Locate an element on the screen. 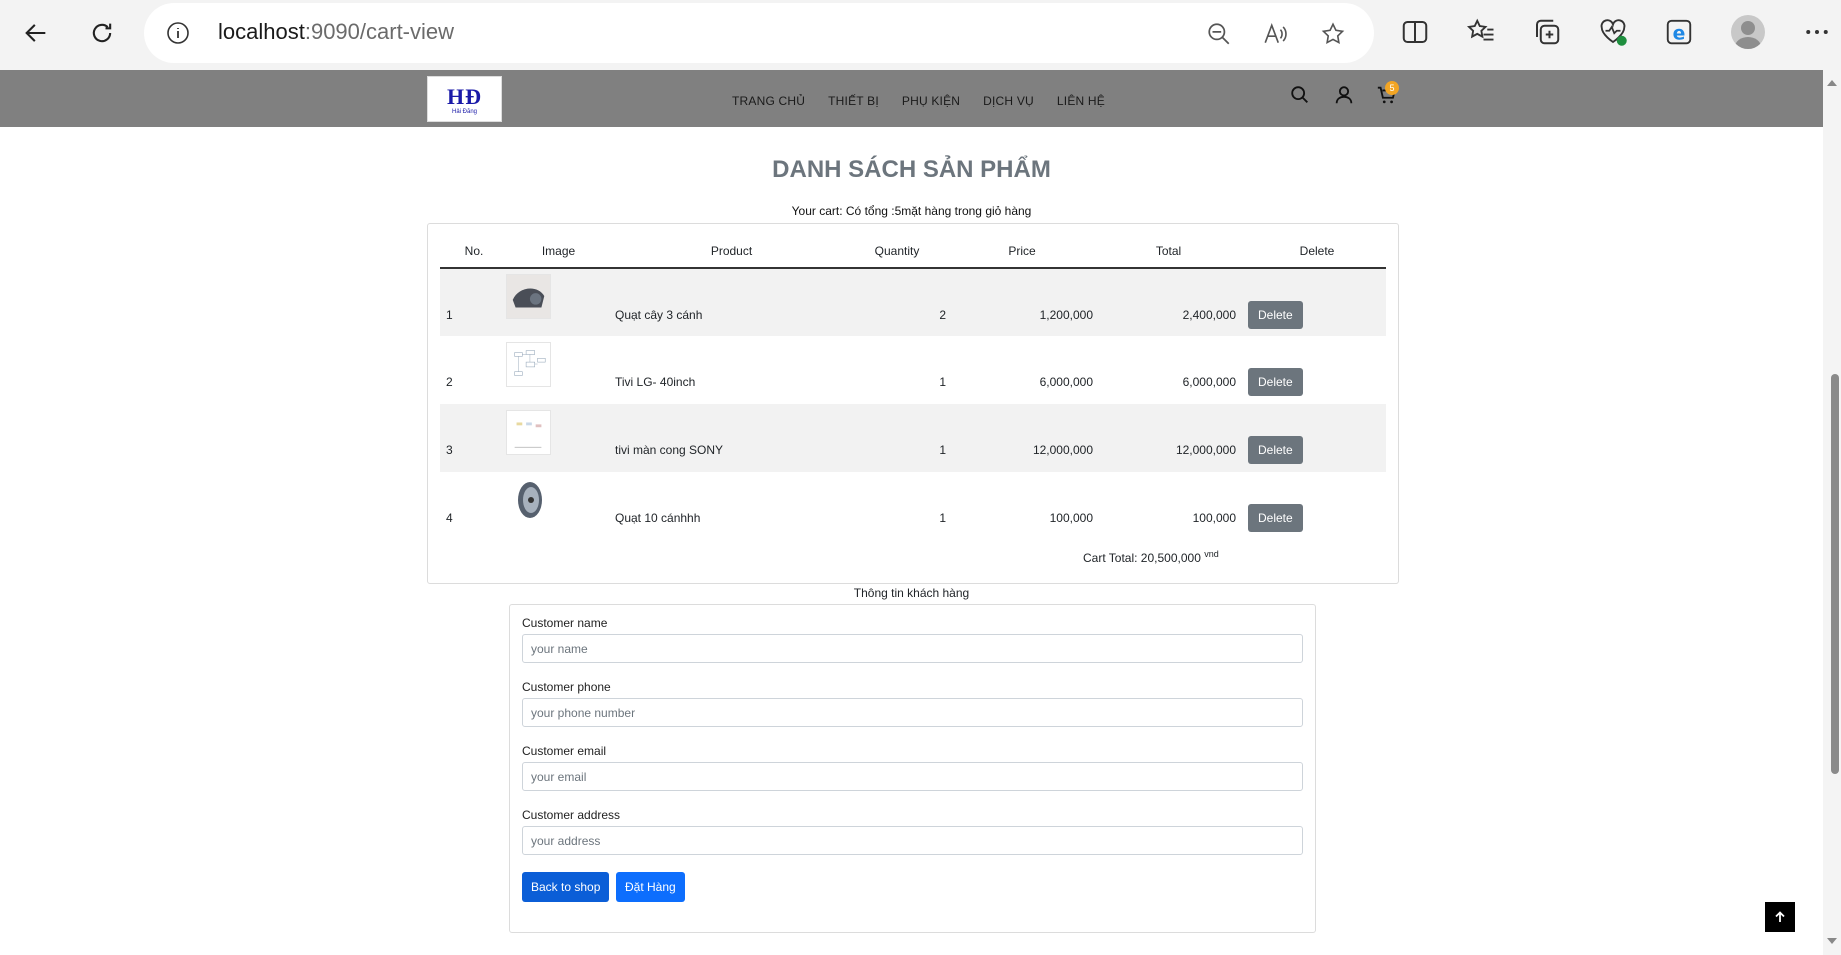 The image size is (1841, 955). product-name: Quạt 10 cánhhh is located at coordinates (658, 518).